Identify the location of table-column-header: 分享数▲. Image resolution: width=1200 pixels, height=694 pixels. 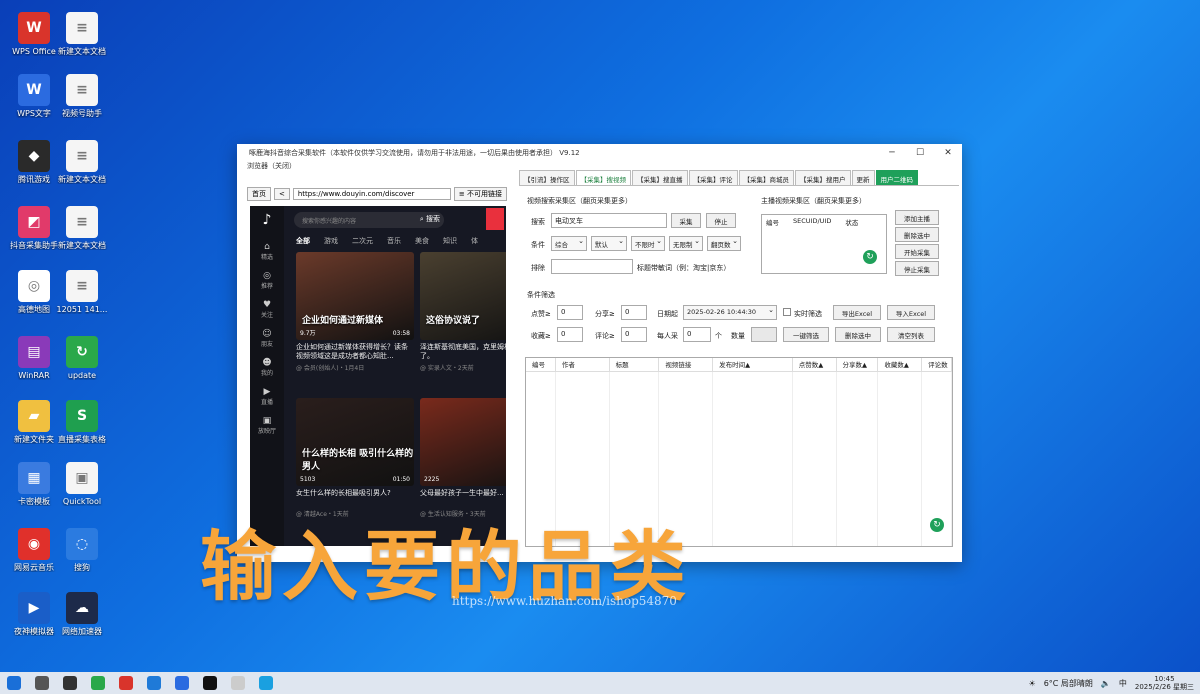
(858, 364).